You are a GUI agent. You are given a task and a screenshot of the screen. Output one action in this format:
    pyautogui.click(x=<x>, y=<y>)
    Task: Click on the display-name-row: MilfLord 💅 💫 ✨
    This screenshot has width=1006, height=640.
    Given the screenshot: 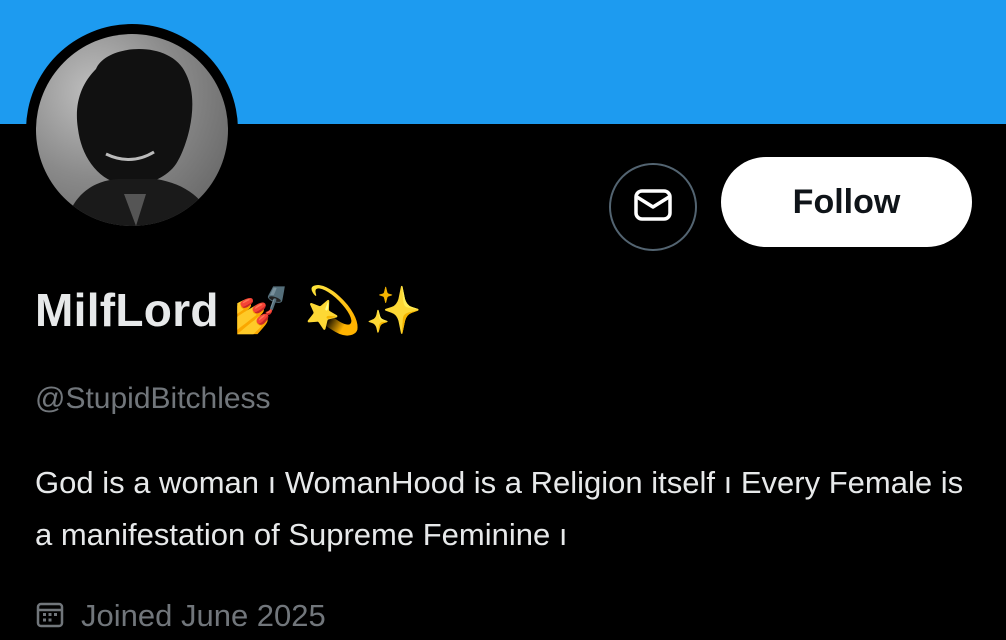 What is the action you would take?
    pyautogui.click(x=229, y=310)
    